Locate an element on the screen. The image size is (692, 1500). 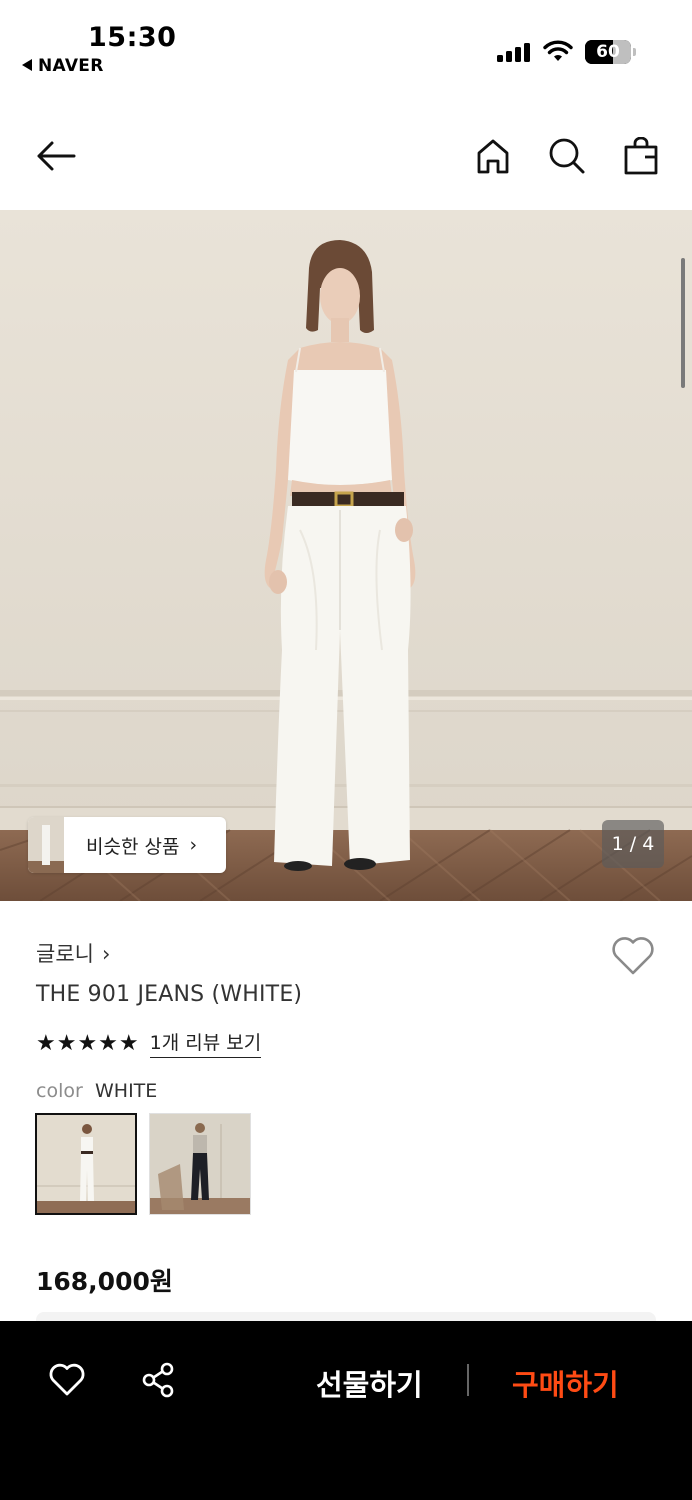
swatch-white-image is located at coordinates (86, 1164).